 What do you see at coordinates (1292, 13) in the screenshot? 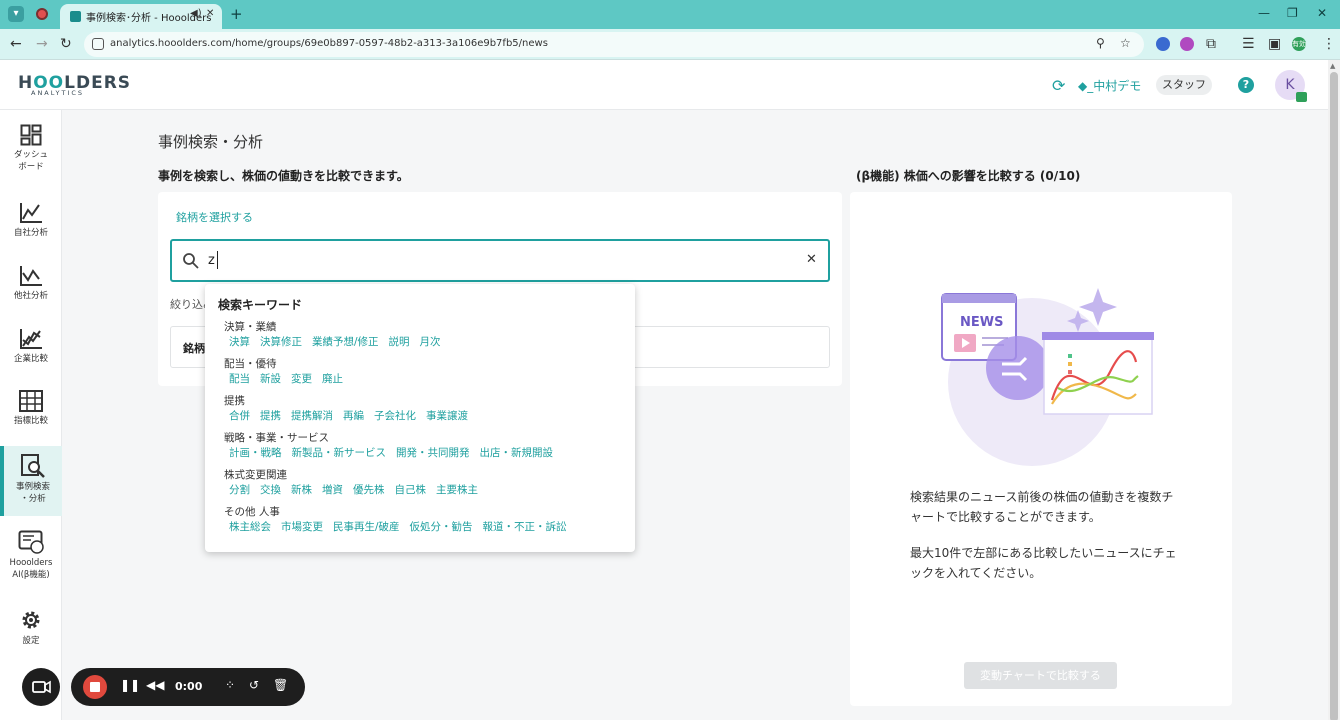
I see `restore-icon: ❐` at bounding box center [1292, 13].